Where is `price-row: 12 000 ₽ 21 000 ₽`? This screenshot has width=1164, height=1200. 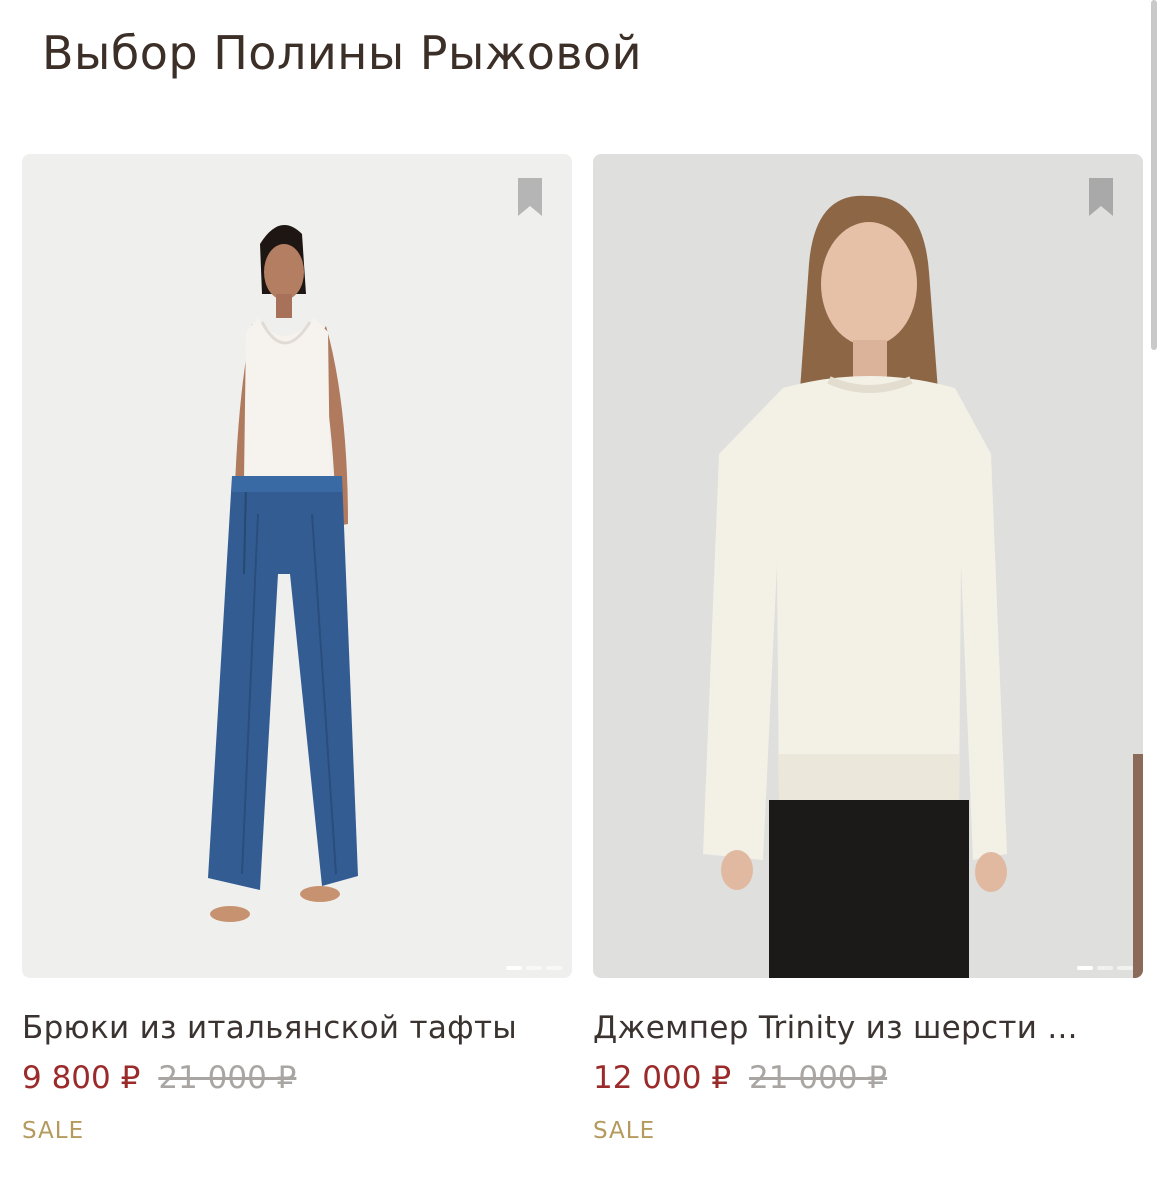
price-row: 12 000 ₽ 21 000 ₽ is located at coordinates (868, 1078).